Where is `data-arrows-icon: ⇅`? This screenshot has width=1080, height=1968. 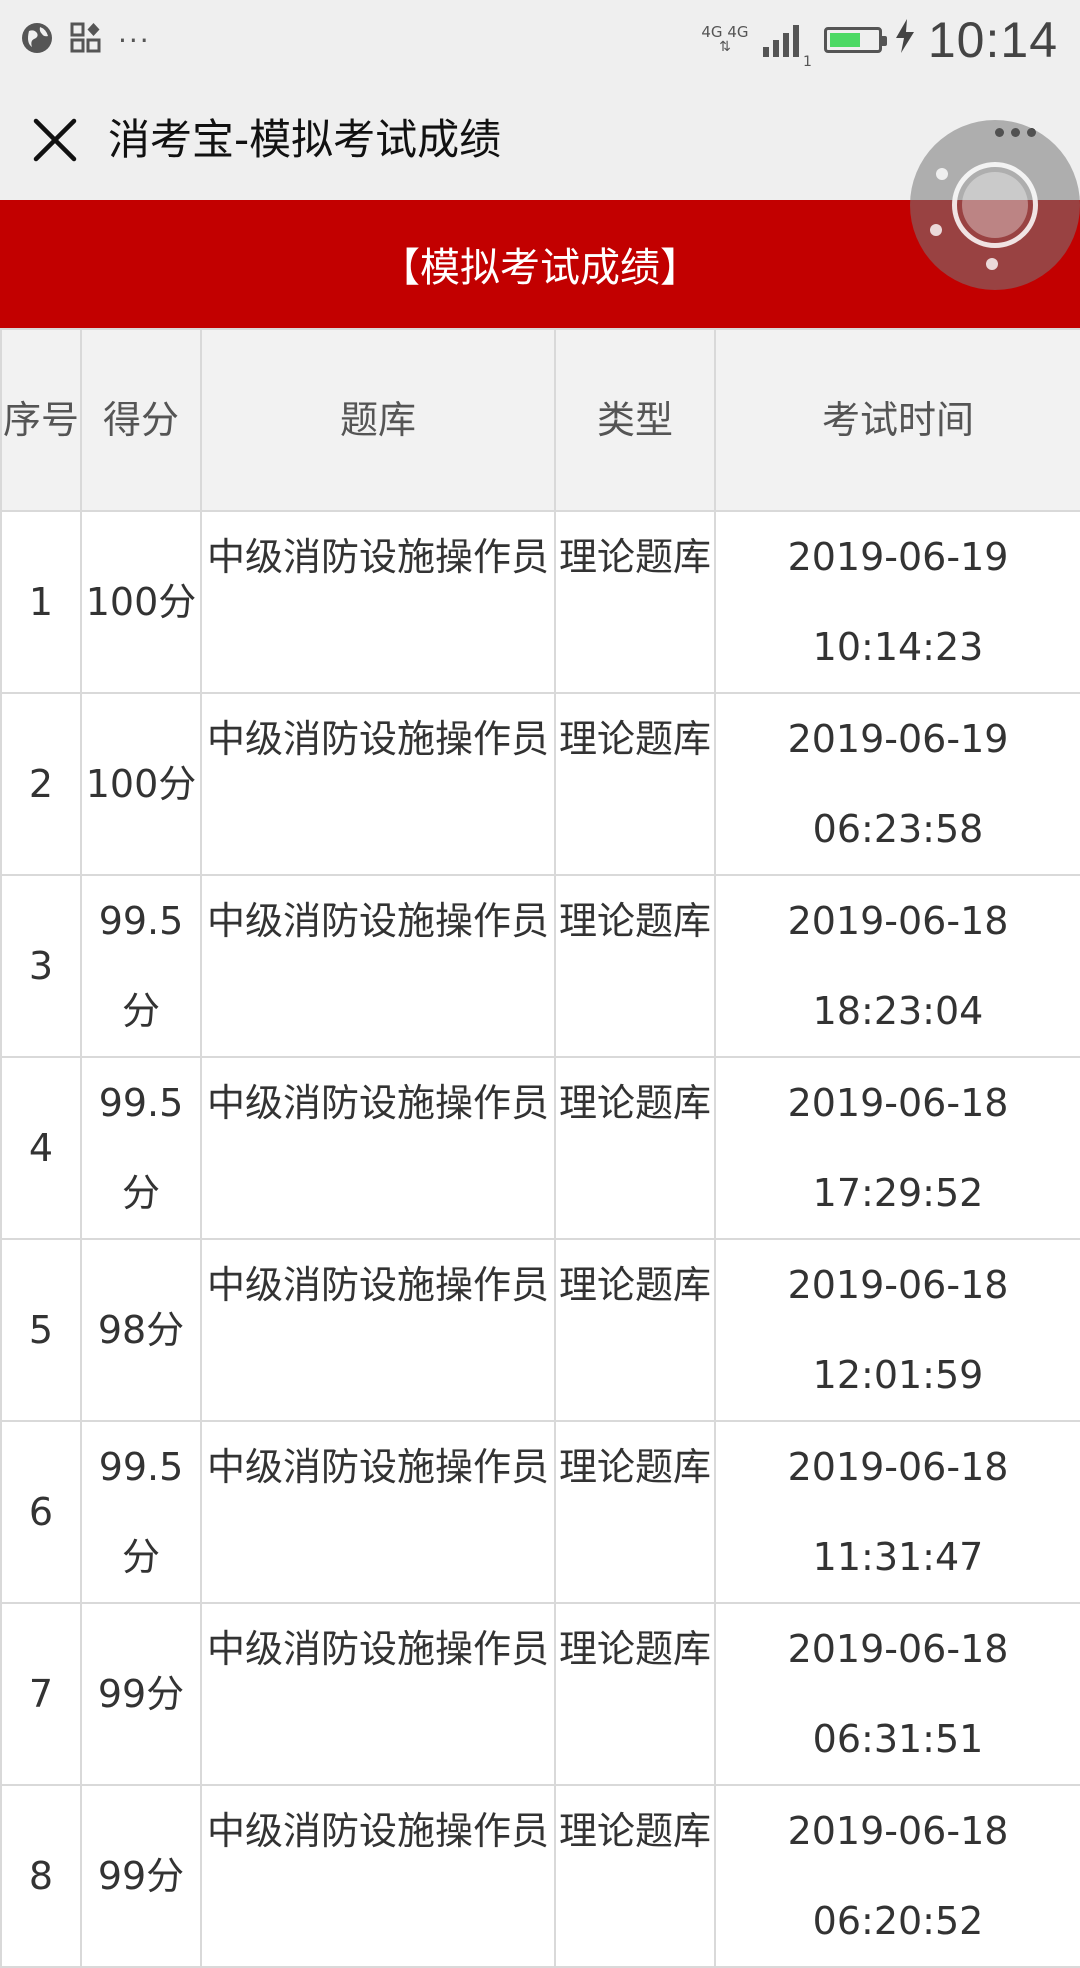 data-arrows-icon: ⇅ is located at coordinates (725, 47).